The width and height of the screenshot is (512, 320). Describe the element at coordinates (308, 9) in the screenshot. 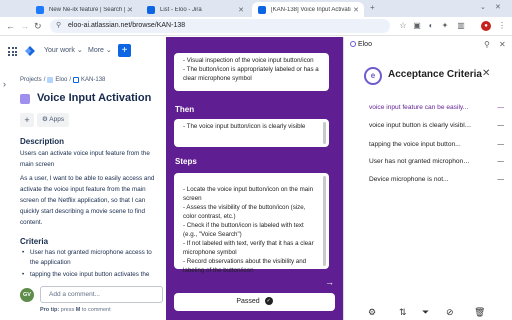

I see `tab-kan-138: [KAN-138] Voice Input Activati... ✕` at that location.